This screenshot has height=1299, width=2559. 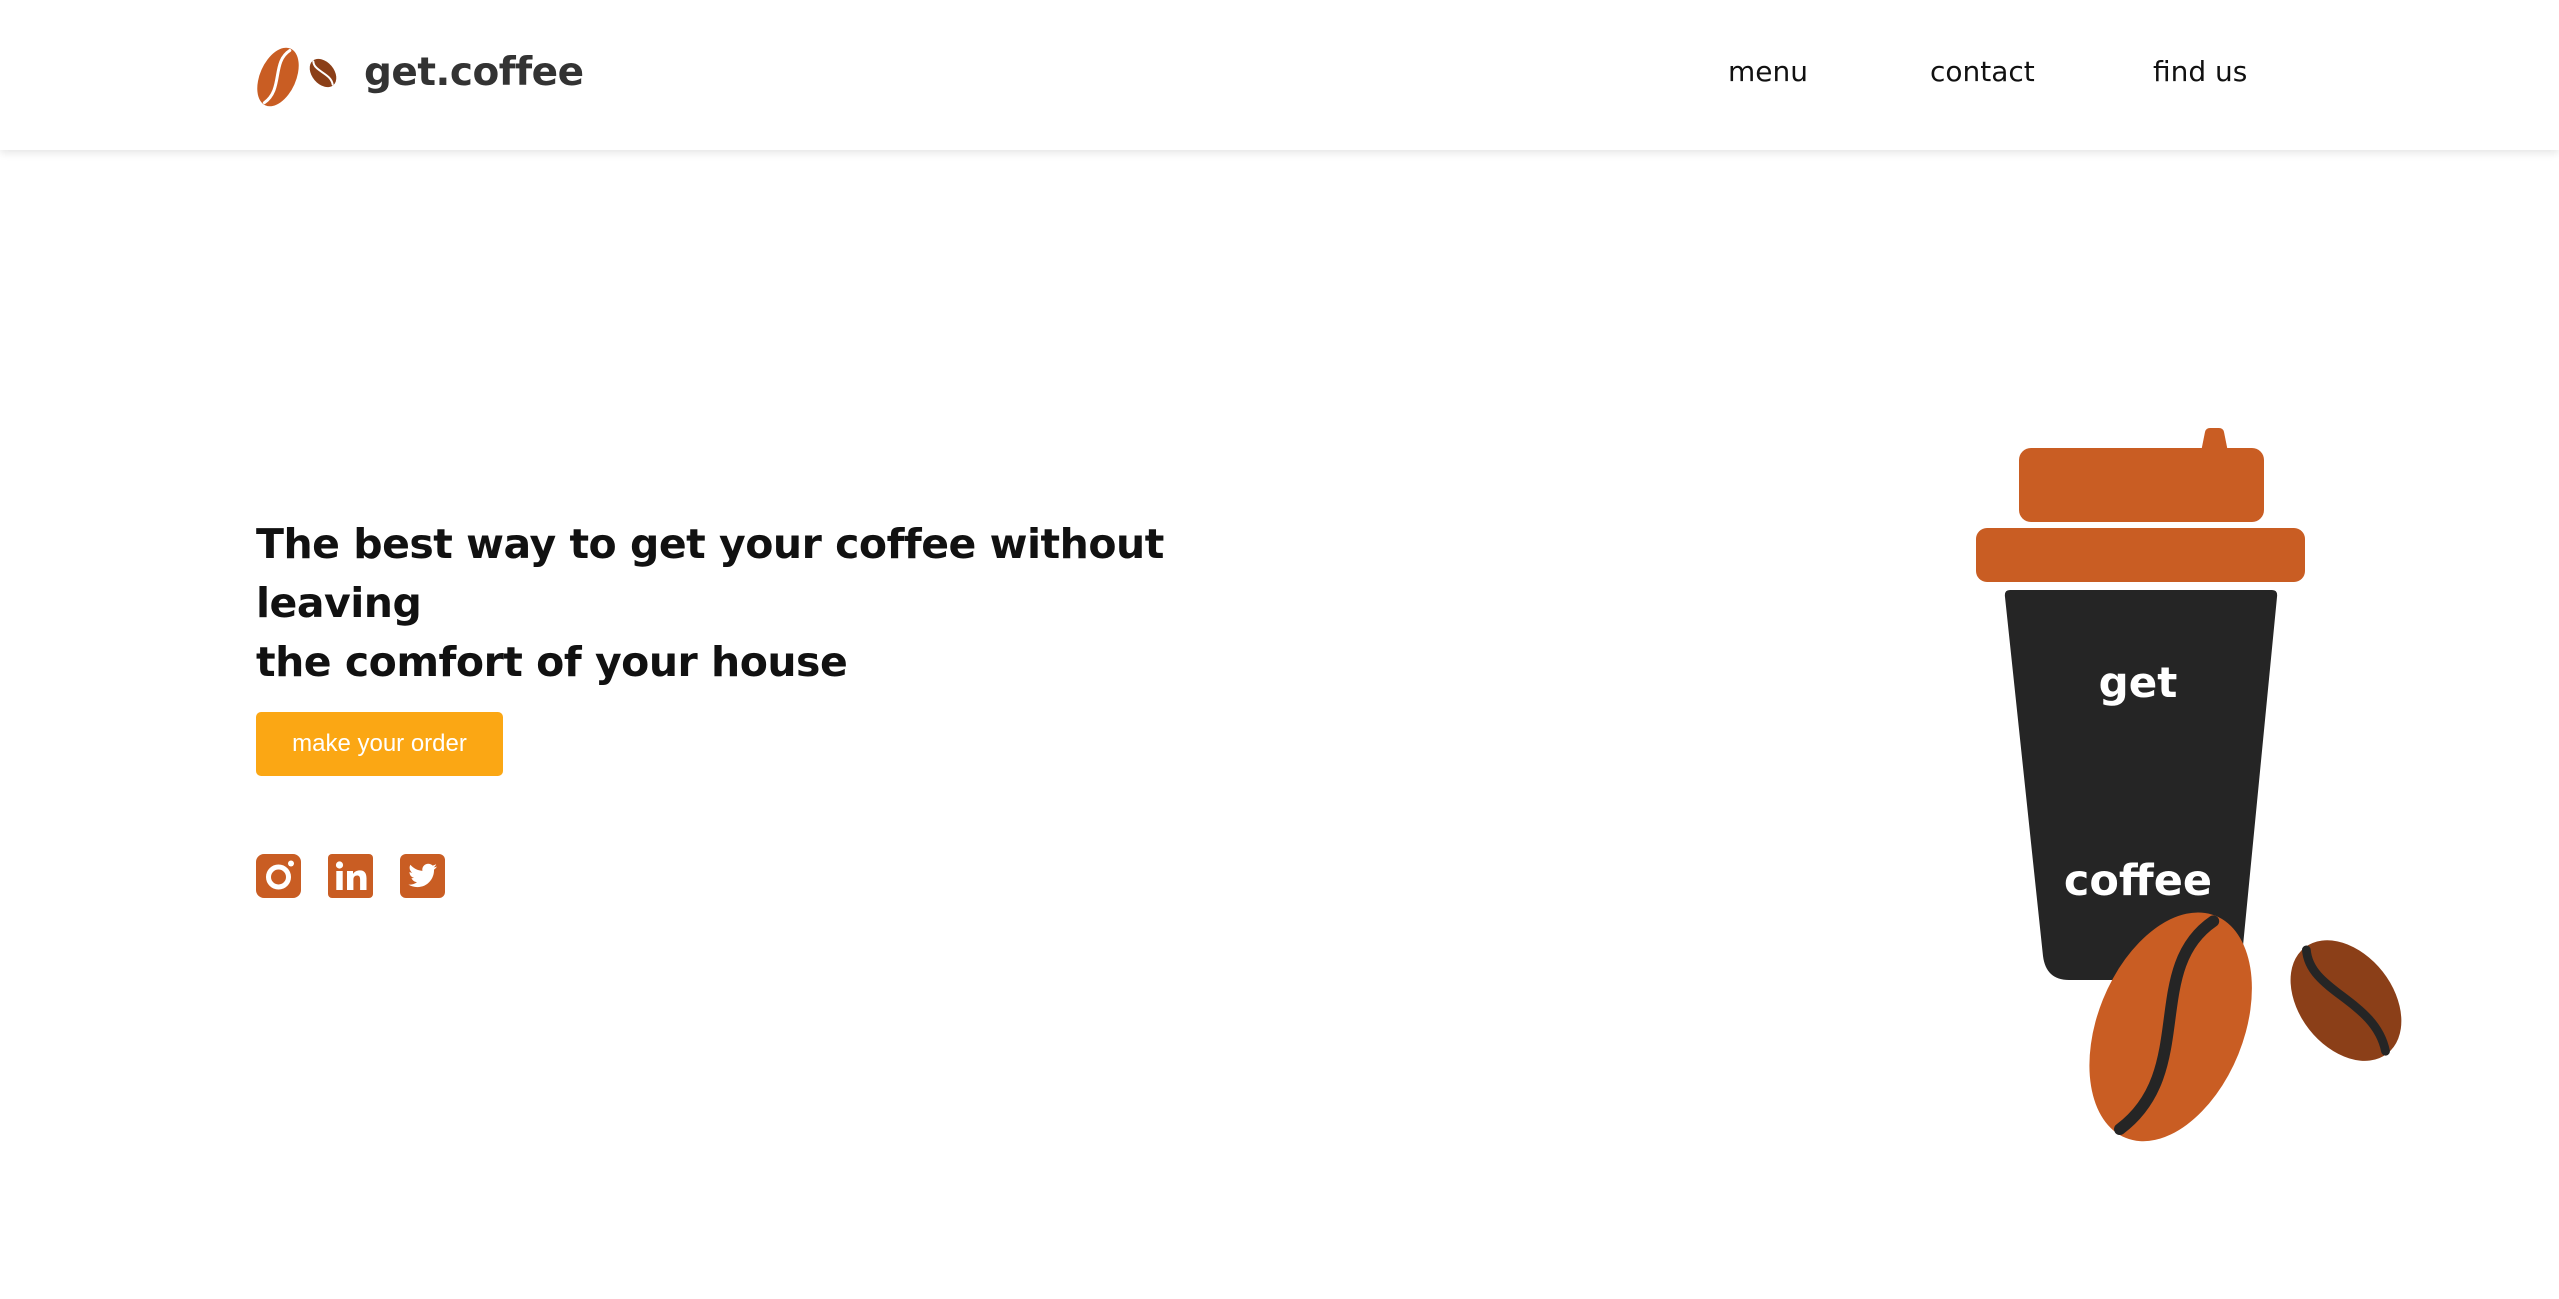 I want to click on hero-title-line-2: the comfort of your house, so click(x=552, y=662).